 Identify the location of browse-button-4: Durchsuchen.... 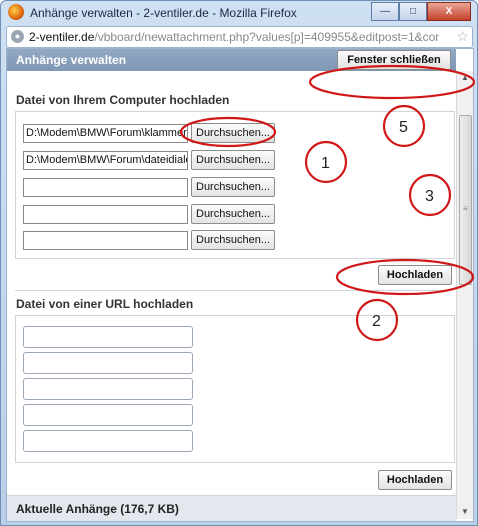
(233, 214).